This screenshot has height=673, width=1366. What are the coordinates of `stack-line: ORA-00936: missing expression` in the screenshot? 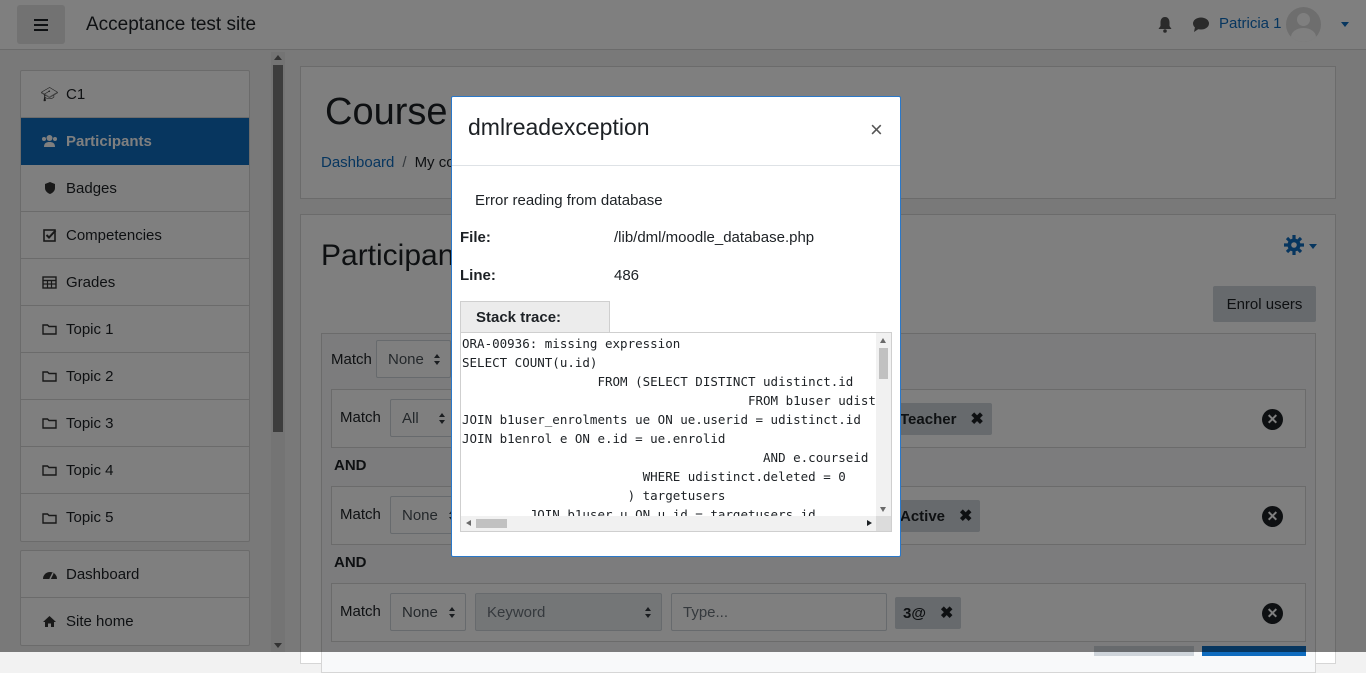 It's located at (571, 343).